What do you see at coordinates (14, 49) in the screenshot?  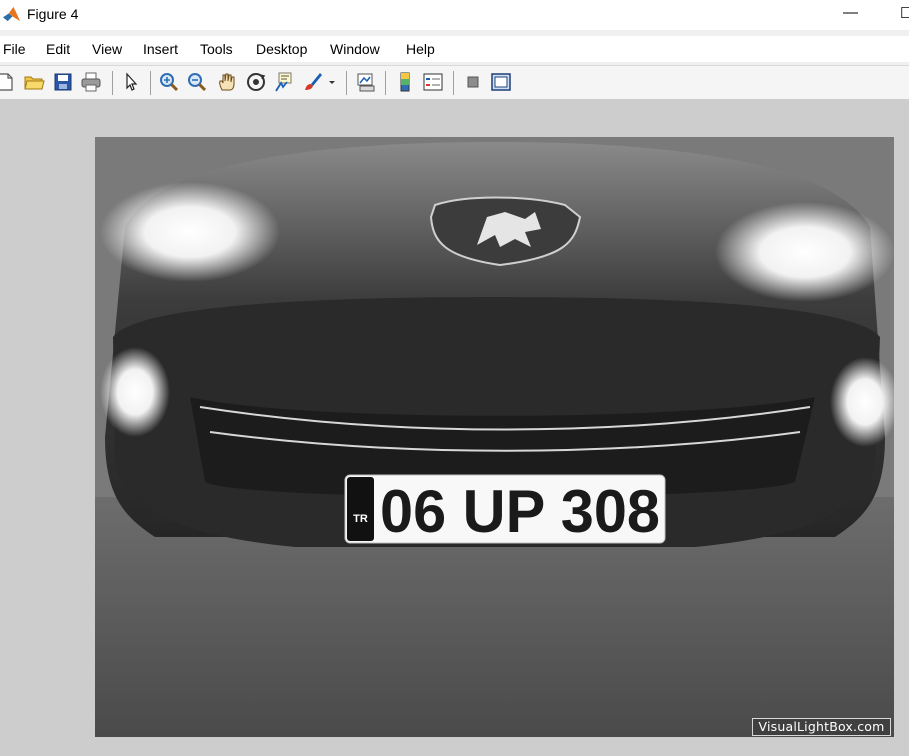 I see `menu-file: File` at bounding box center [14, 49].